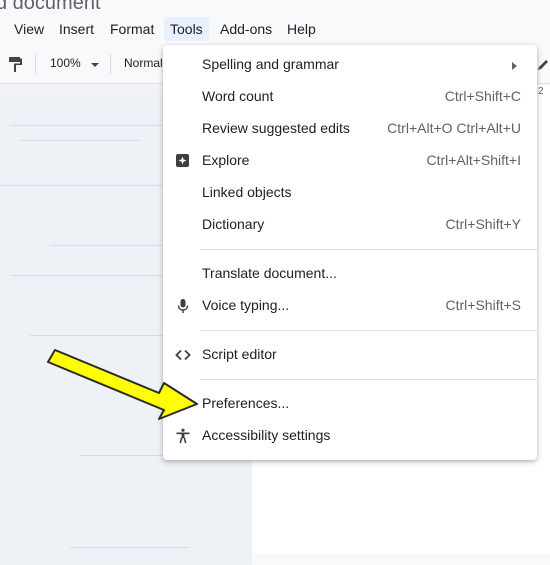  I want to click on submenu-arrow-icon, so click(514, 66).